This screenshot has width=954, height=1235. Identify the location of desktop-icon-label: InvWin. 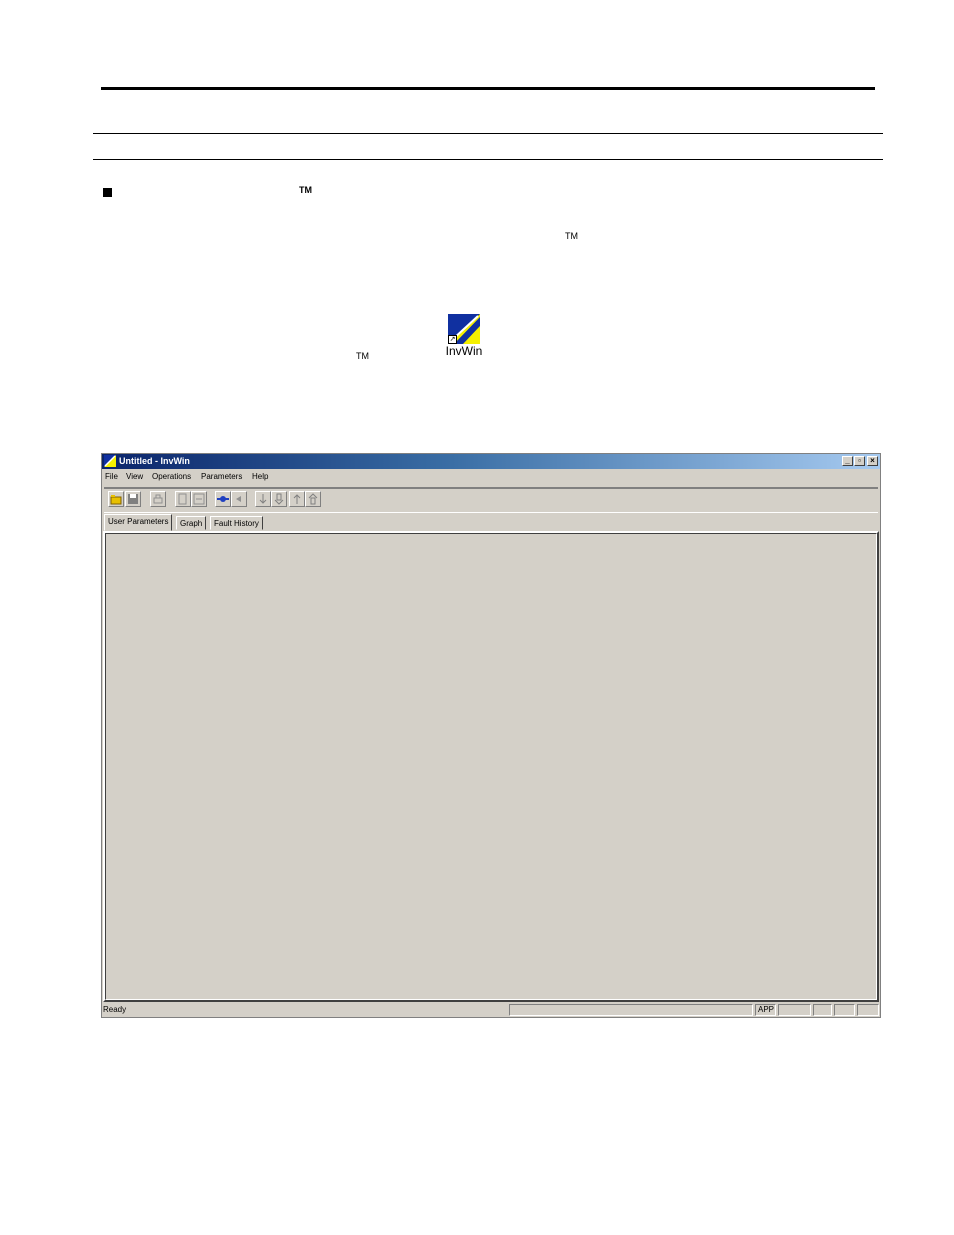
(464, 351).